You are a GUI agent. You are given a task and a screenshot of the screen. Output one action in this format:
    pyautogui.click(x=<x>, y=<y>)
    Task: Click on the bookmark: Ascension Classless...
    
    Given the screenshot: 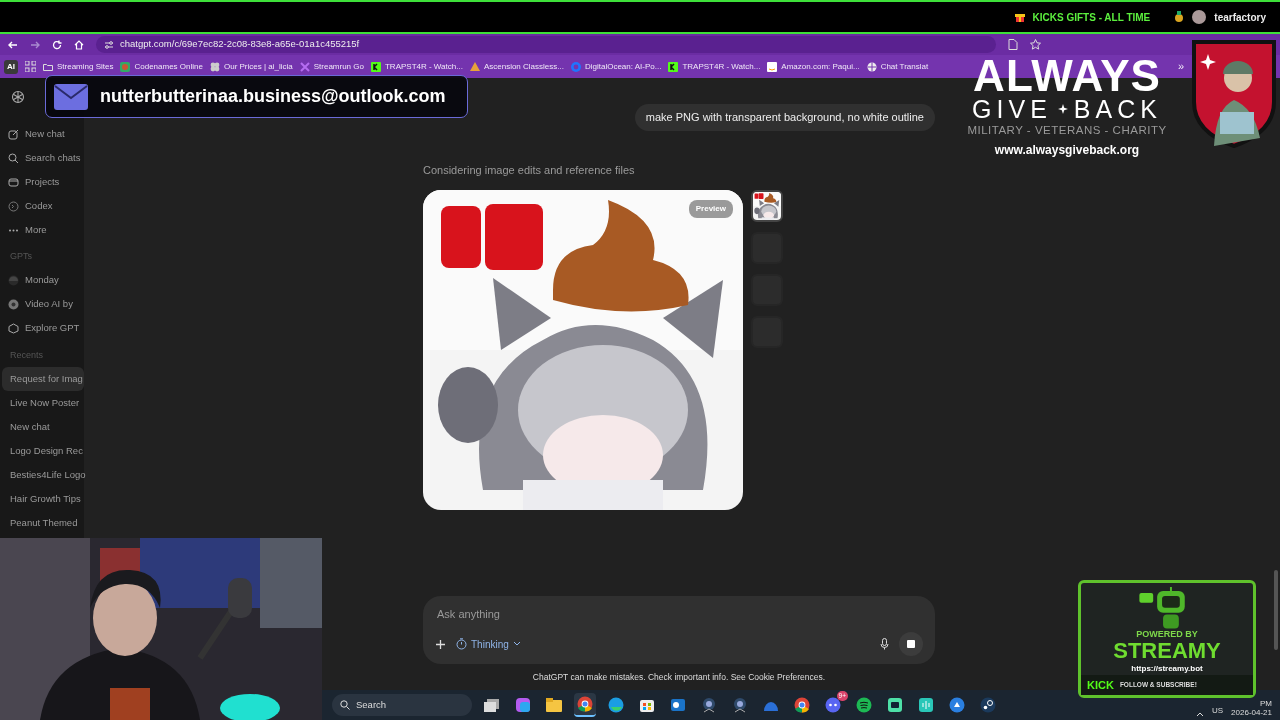 What is the action you would take?
    pyautogui.click(x=516, y=66)
    